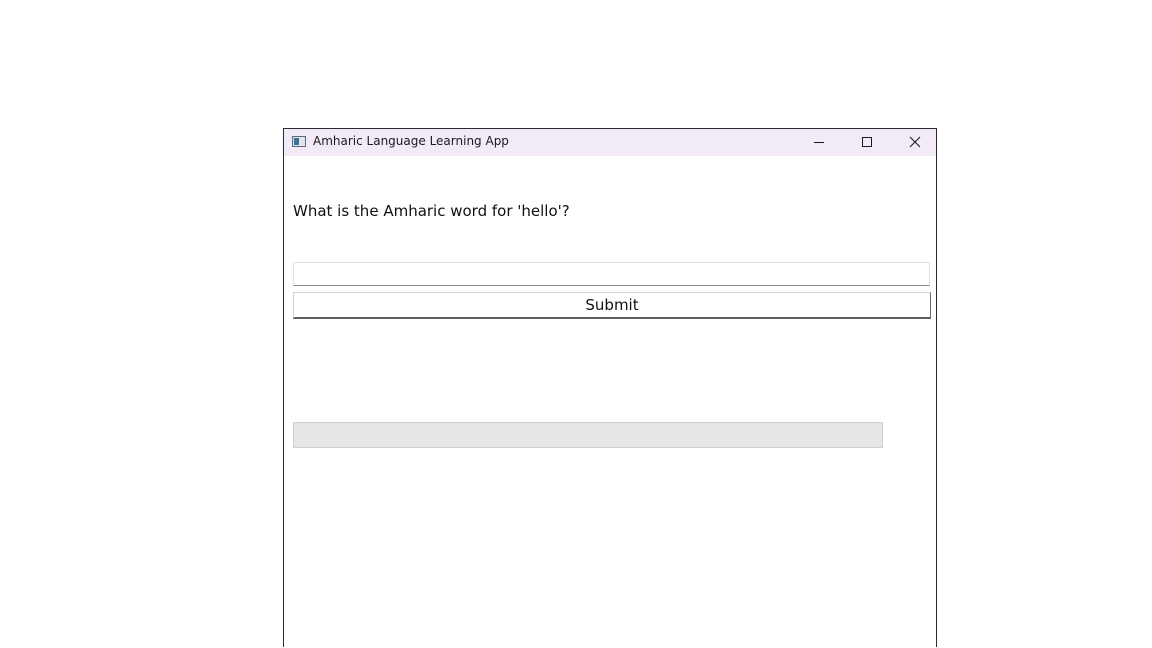 This screenshot has height=648, width=1152. I want to click on answer-input, so click(611, 274).